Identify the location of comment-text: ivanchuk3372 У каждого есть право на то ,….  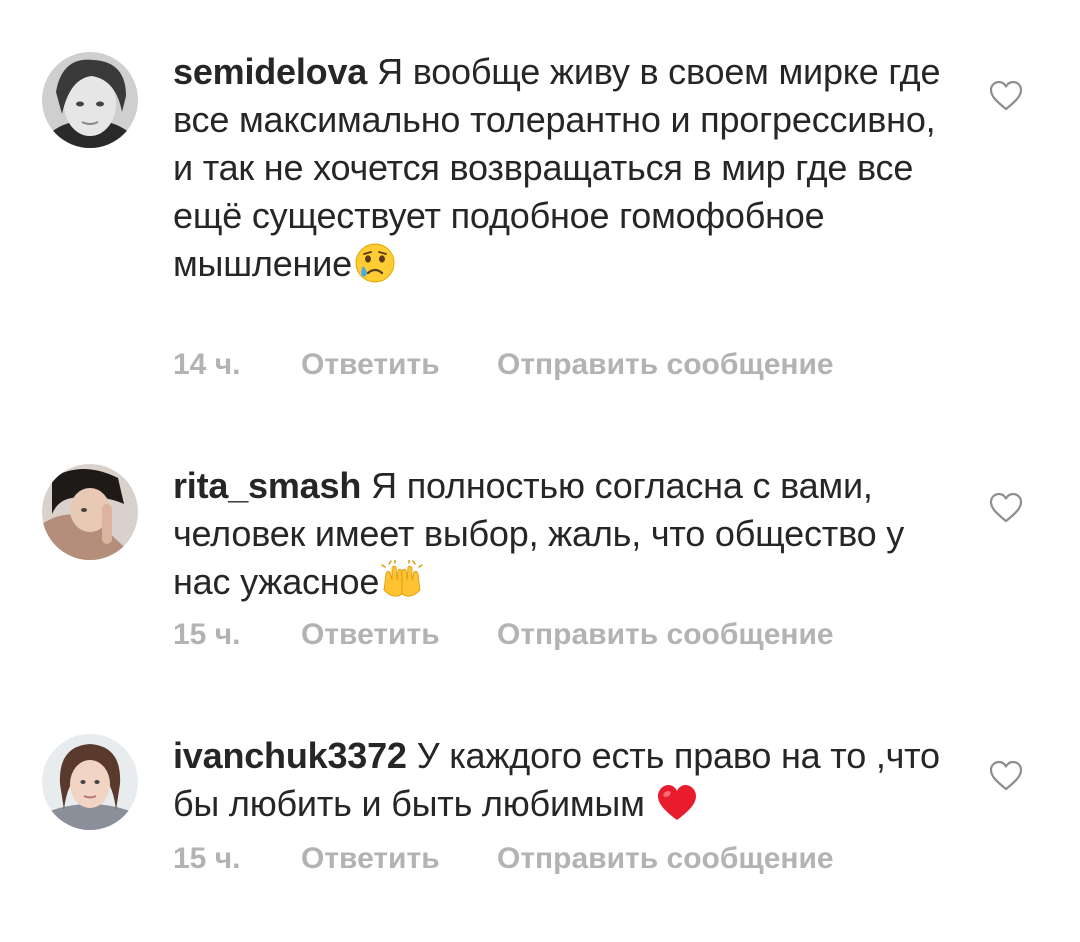
(558, 780).